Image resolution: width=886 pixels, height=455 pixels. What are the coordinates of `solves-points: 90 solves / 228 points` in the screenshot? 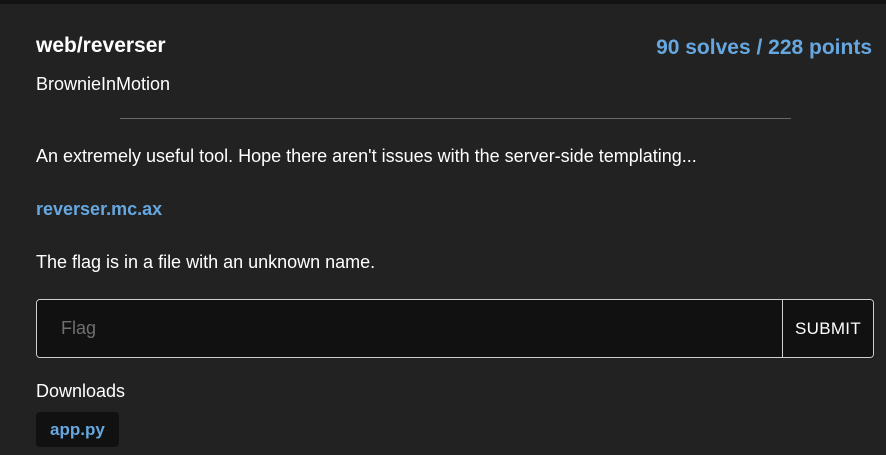 It's located at (764, 47).